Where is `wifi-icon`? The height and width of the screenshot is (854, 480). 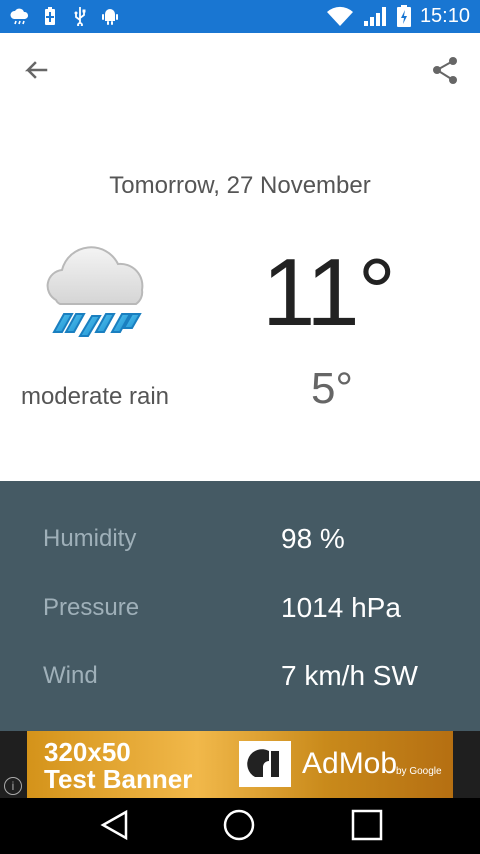 wifi-icon is located at coordinates (339, 16).